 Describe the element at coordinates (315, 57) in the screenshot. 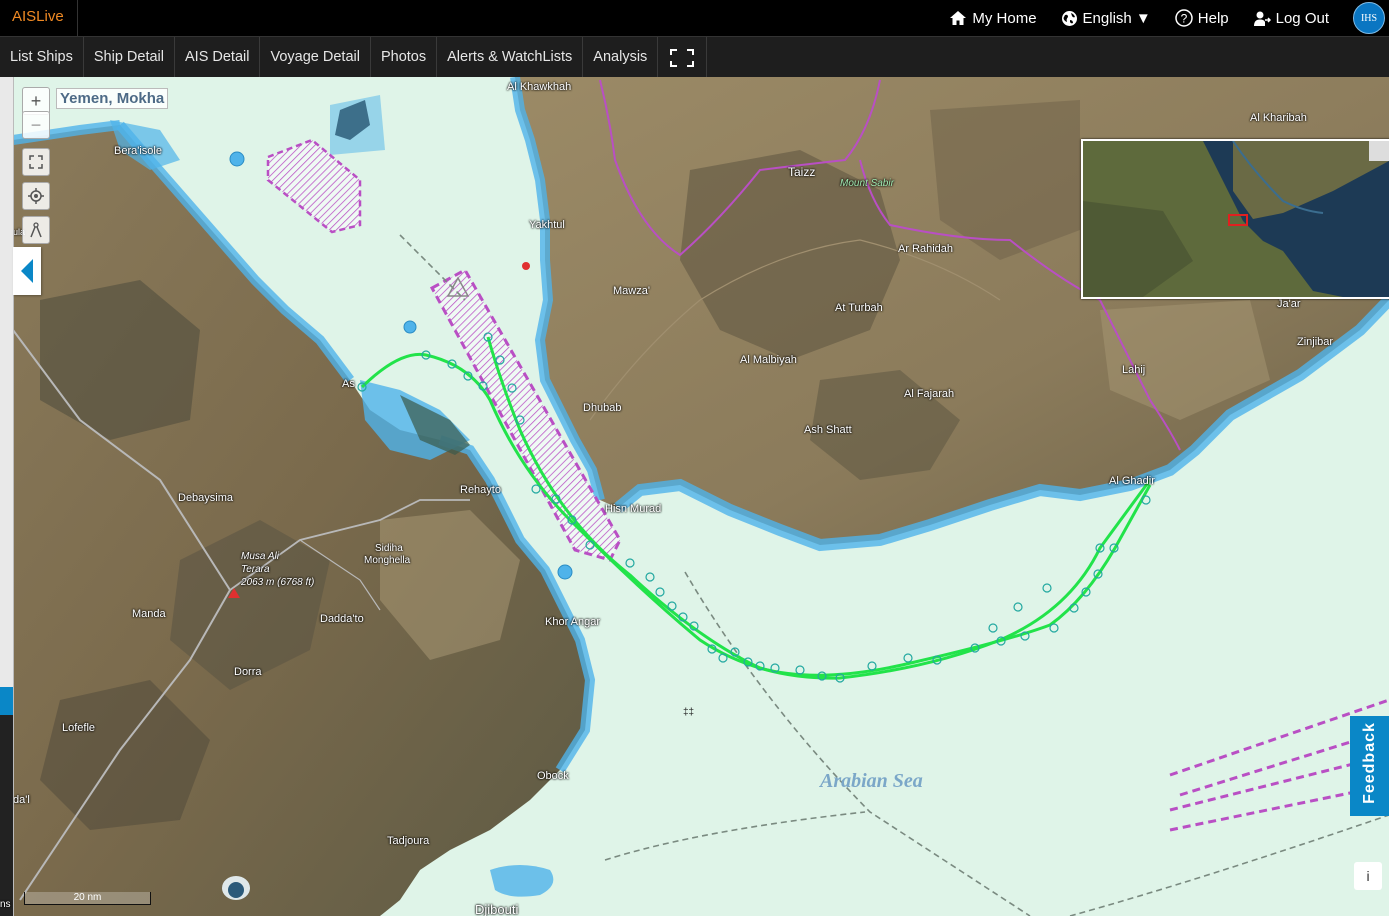

I see `nav-voyage-detail: Voyage Detail` at that location.